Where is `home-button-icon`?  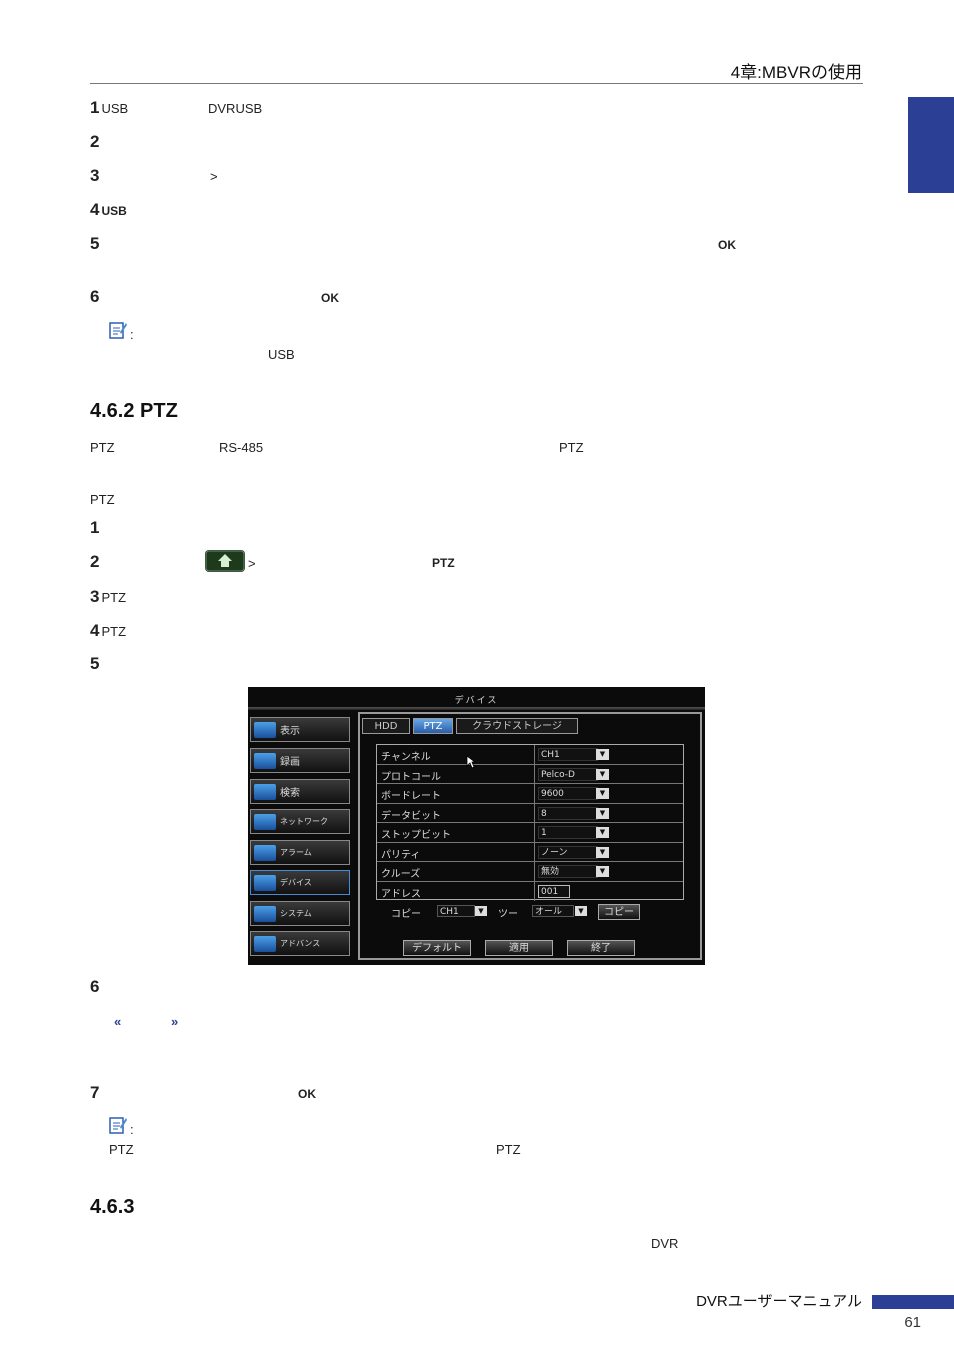 home-button-icon is located at coordinates (225, 561).